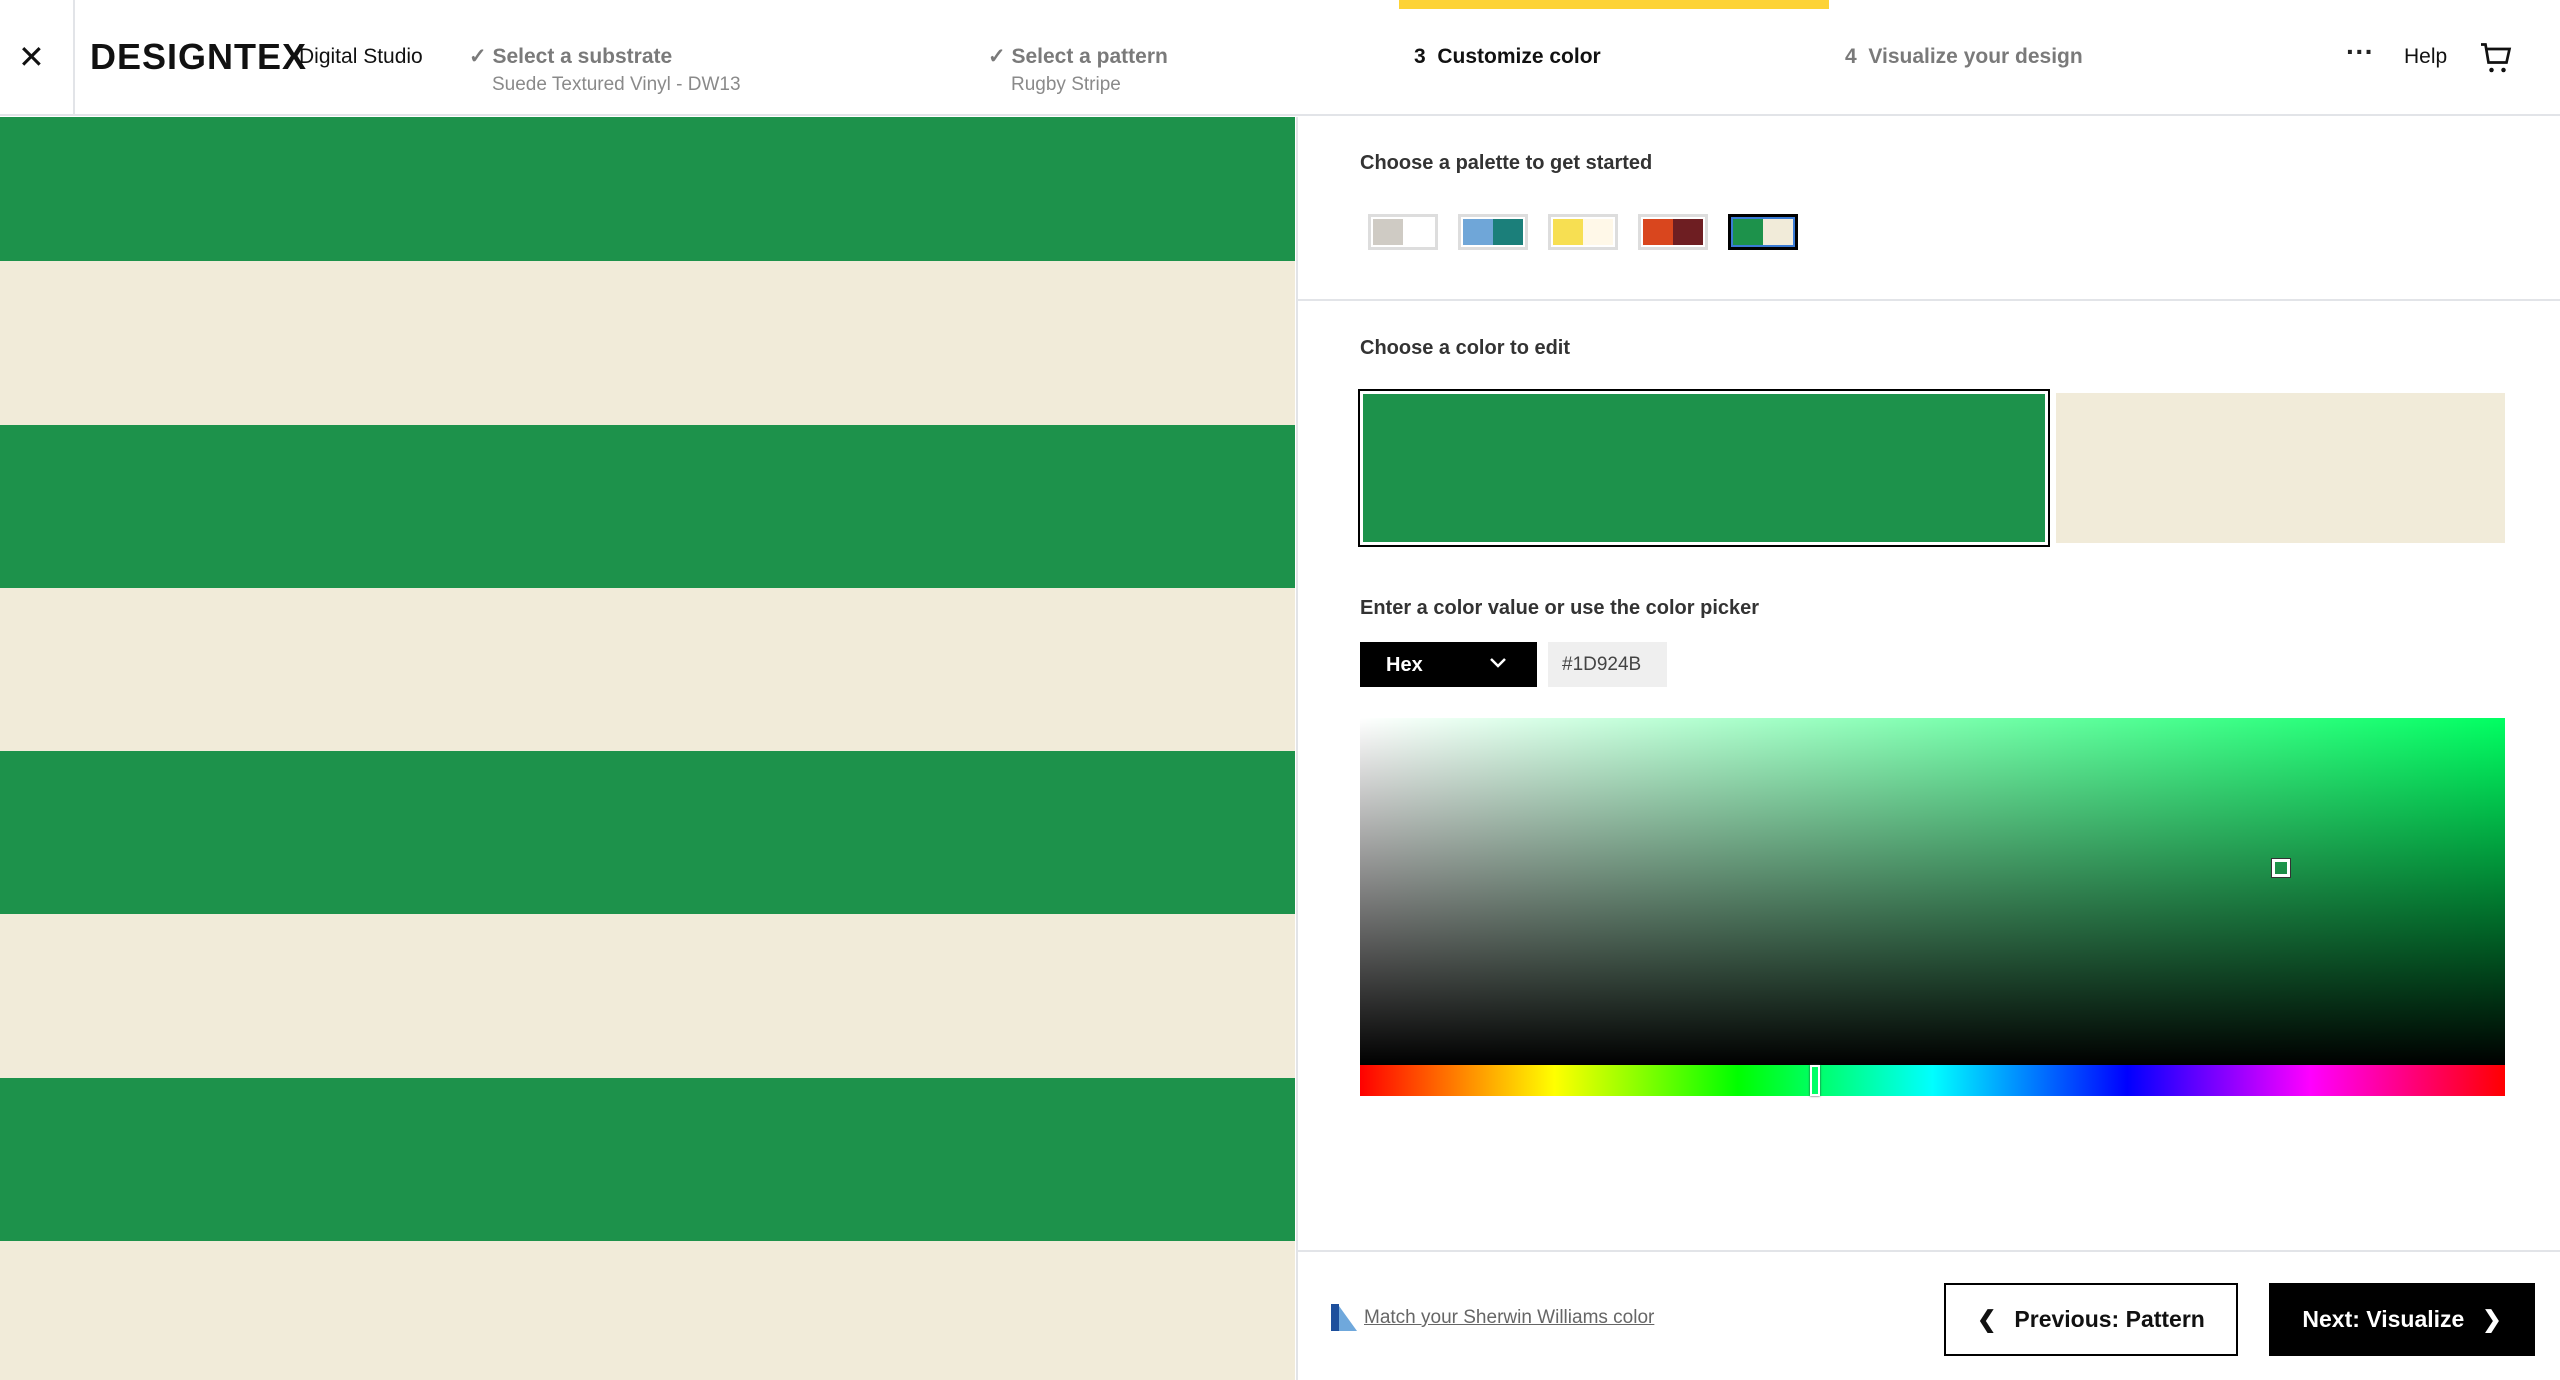 The image size is (2560, 1380). What do you see at coordinates (1607, 664) in the screenshot?
I see `hex-input: #1D924B` at bounding box center [1607, 664].